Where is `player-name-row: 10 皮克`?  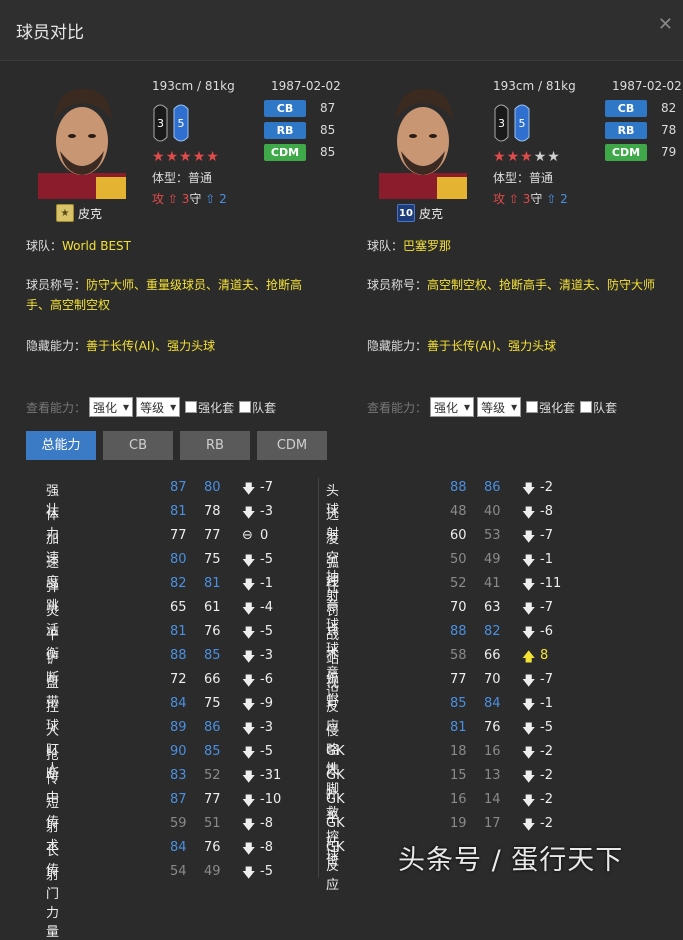
player-name-row: 10 皮克 is located at coordinates (420, 213).